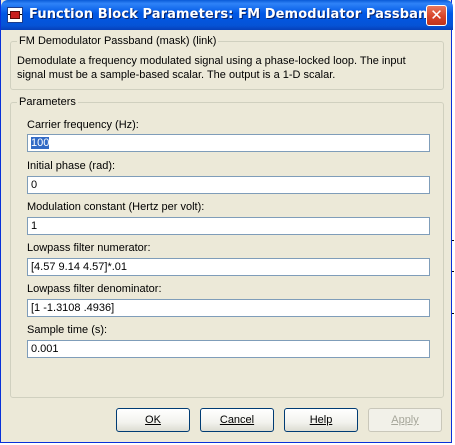 Image resolution: width=455 pixels, height=445 pixels. Describe the element at coordinates (228, 226) in the screenshot. I see `modulation-constant-input: 1` at that location.